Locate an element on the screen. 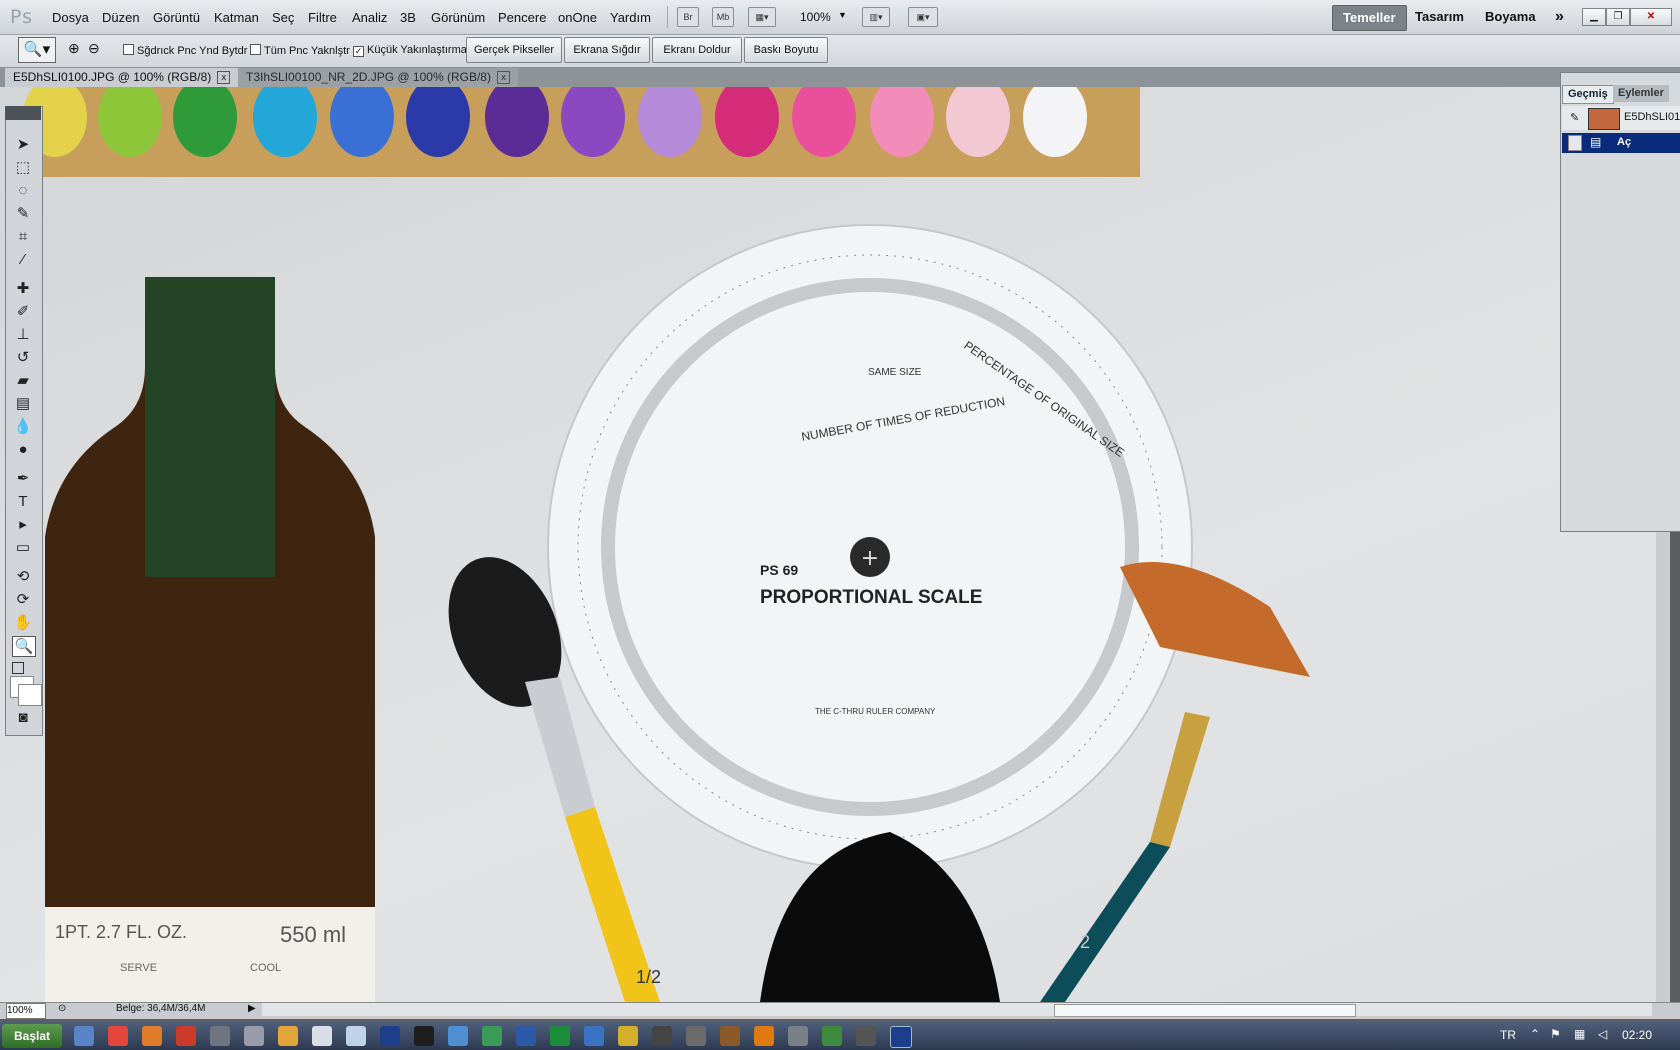 The height and width of the screenshot is (1050, 1680). zoom-in-icon: ⊕ is located at coordinates (74, 48).